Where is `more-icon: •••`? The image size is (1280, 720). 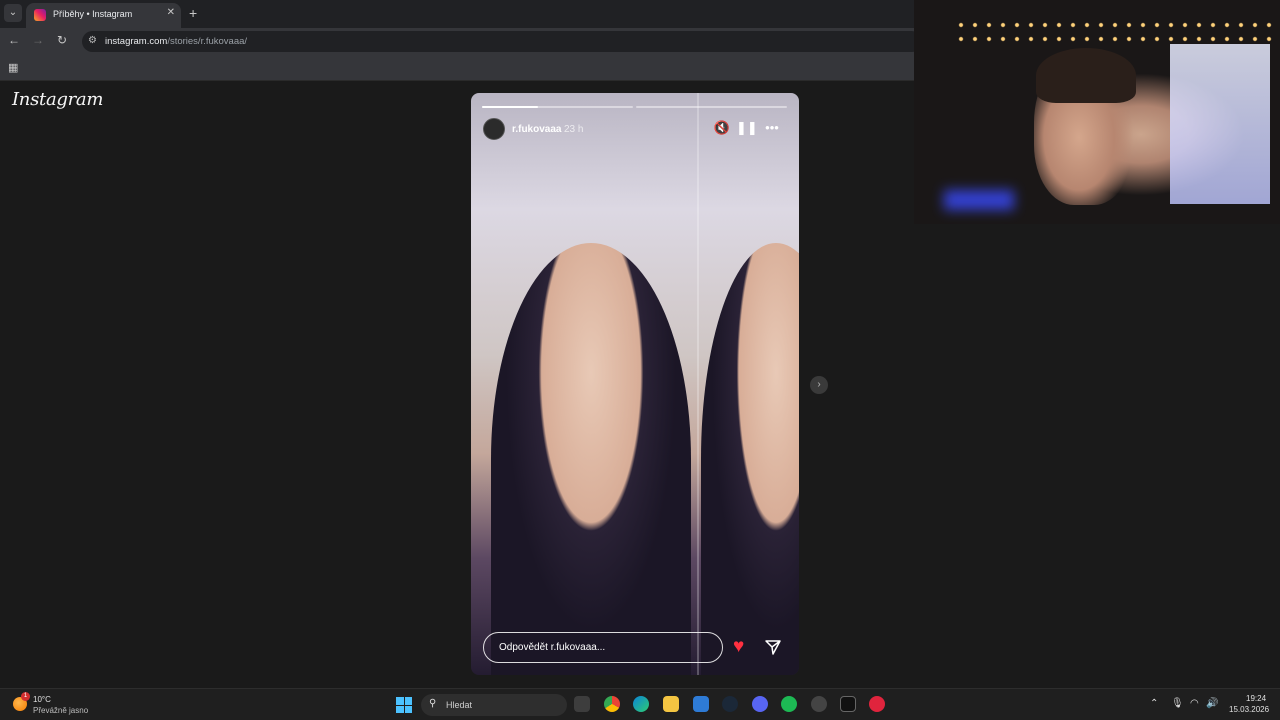
more-icon: ••• is located at coordinates (772, 127).